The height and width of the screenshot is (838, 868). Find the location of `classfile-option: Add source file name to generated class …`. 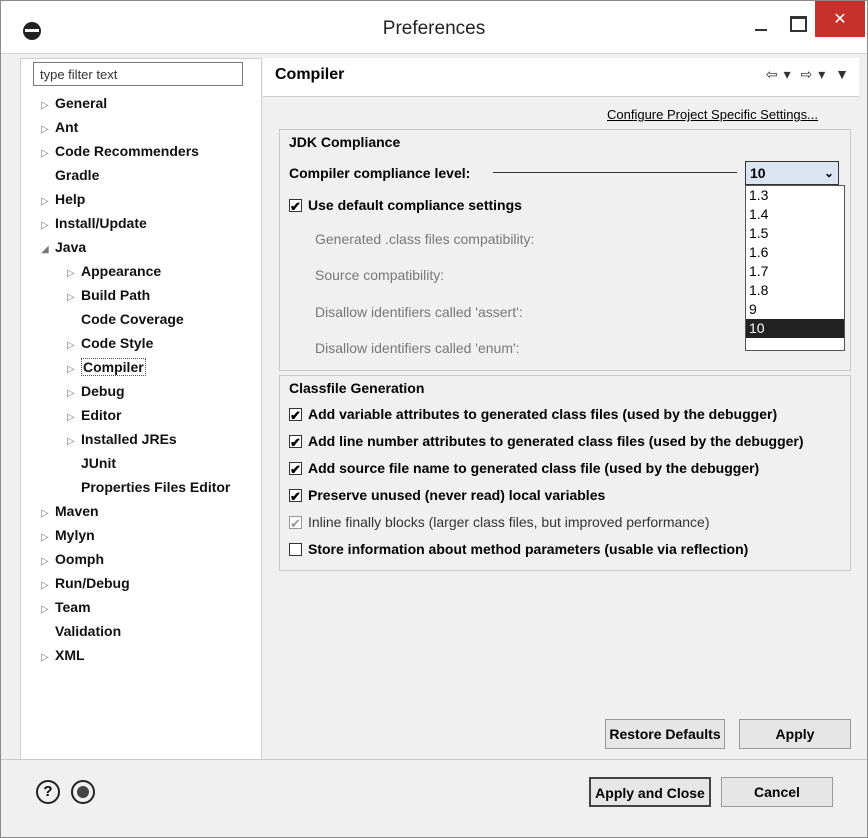

classfile-option: Add source file name to generated class … is located at coordinates (524, 469).